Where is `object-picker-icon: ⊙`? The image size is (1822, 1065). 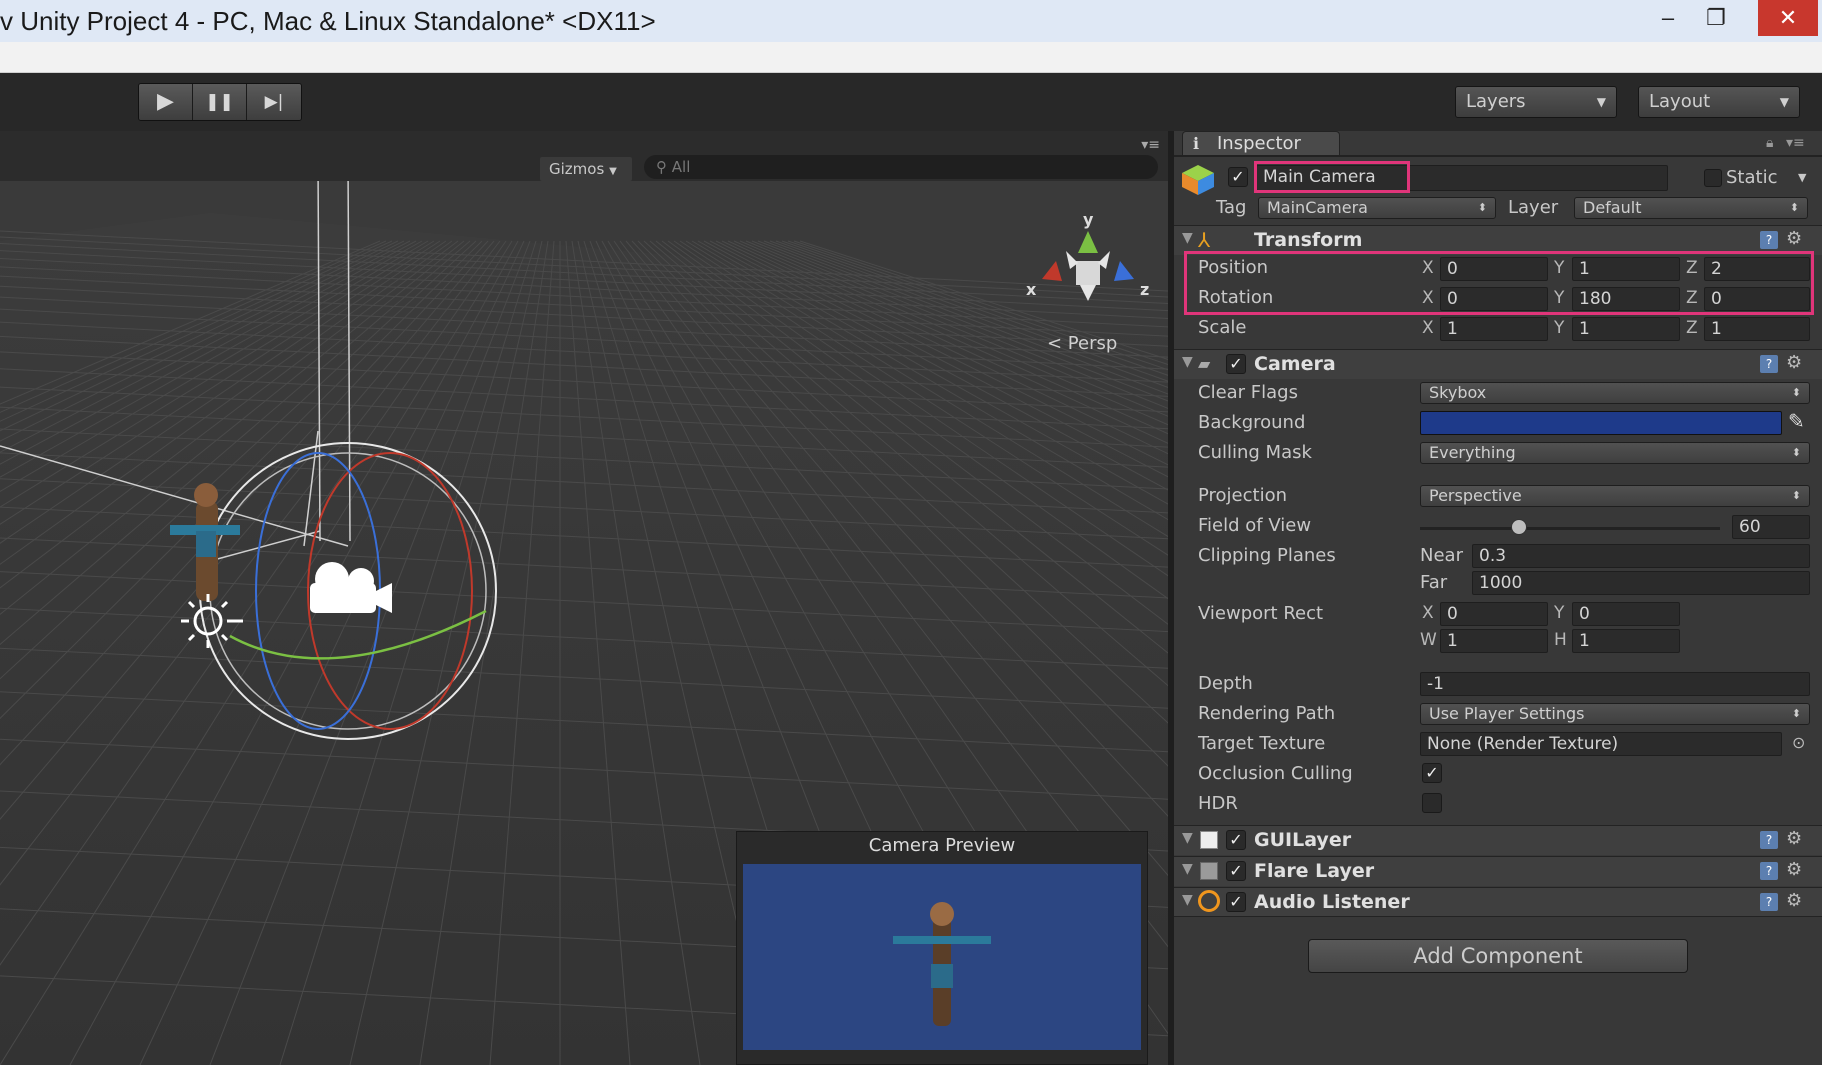
object-picker-icon: ⊙ is located at coordinates (1798, 742).